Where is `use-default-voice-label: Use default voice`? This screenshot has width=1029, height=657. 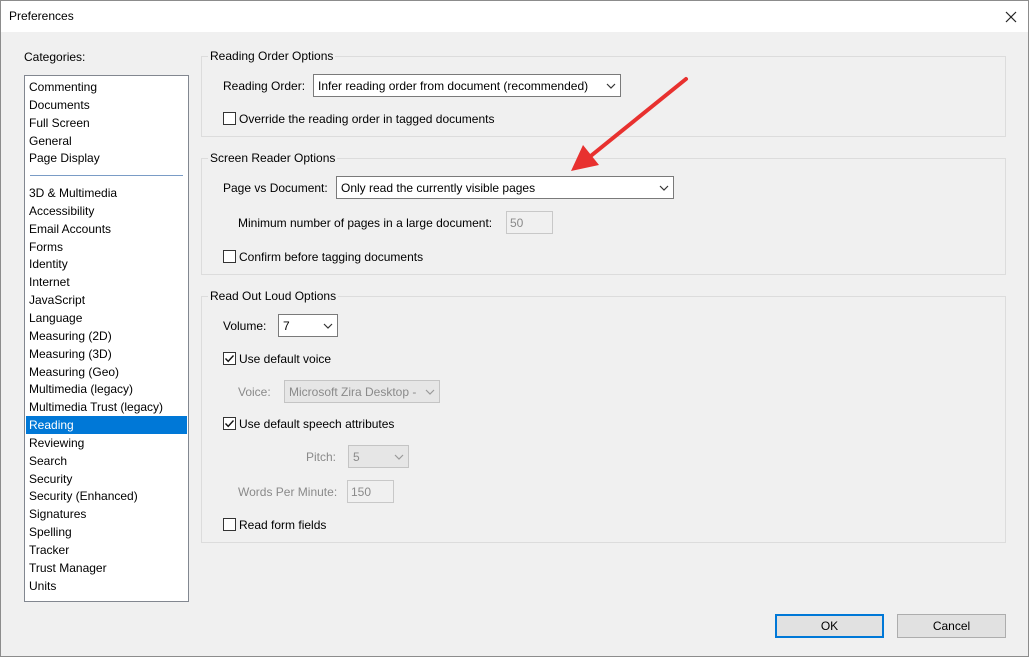 use-default-voice-label: Use default voice is located at coordinates (285, 359).